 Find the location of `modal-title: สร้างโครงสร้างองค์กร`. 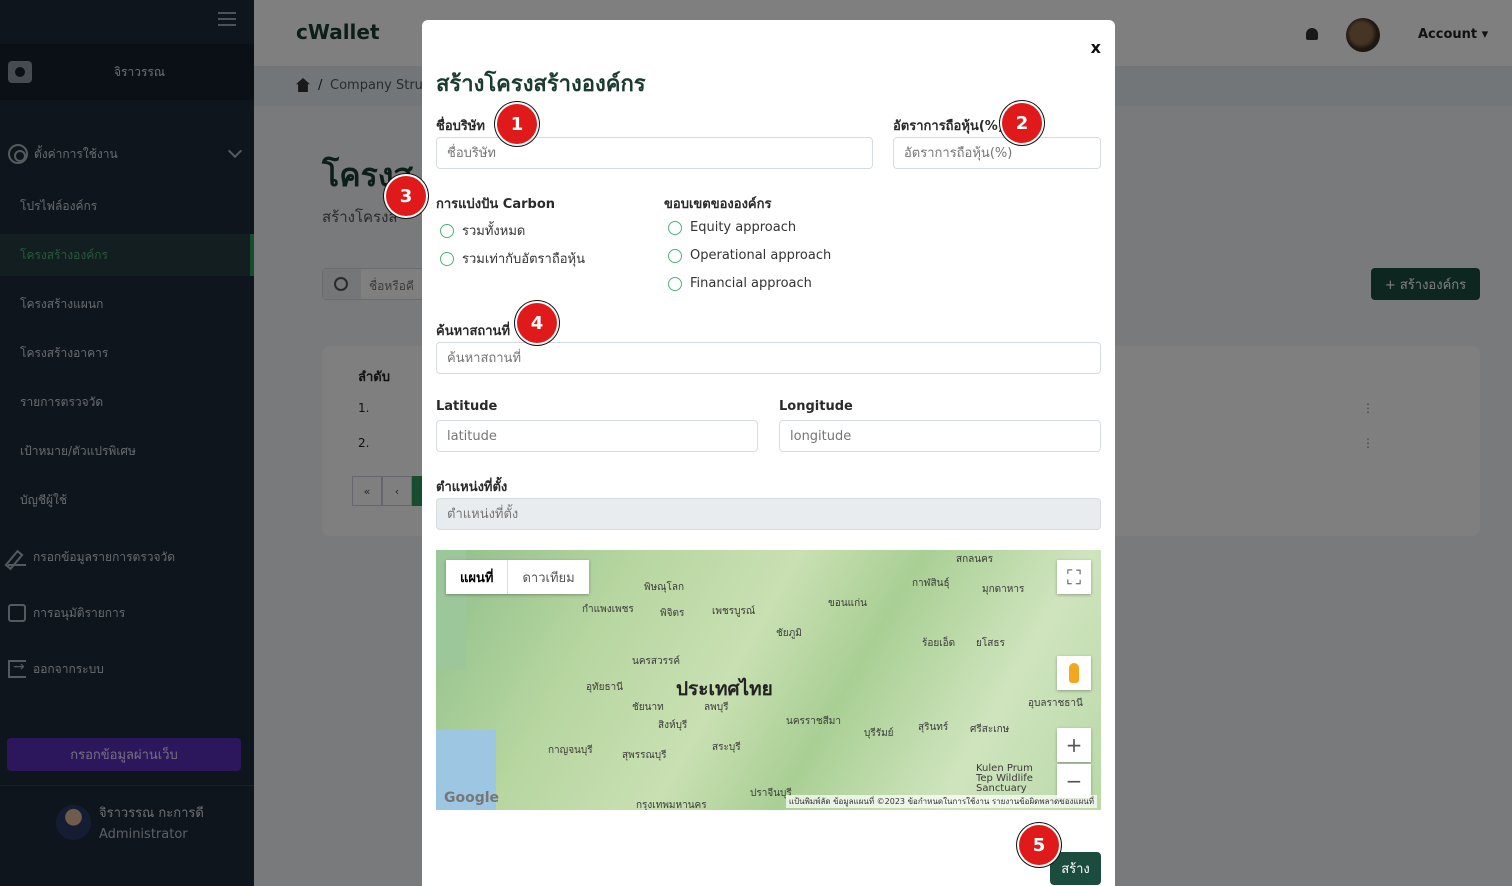

modal-title: สร้างโครงสร้างองค์กร is located at coordinates (541, 84).